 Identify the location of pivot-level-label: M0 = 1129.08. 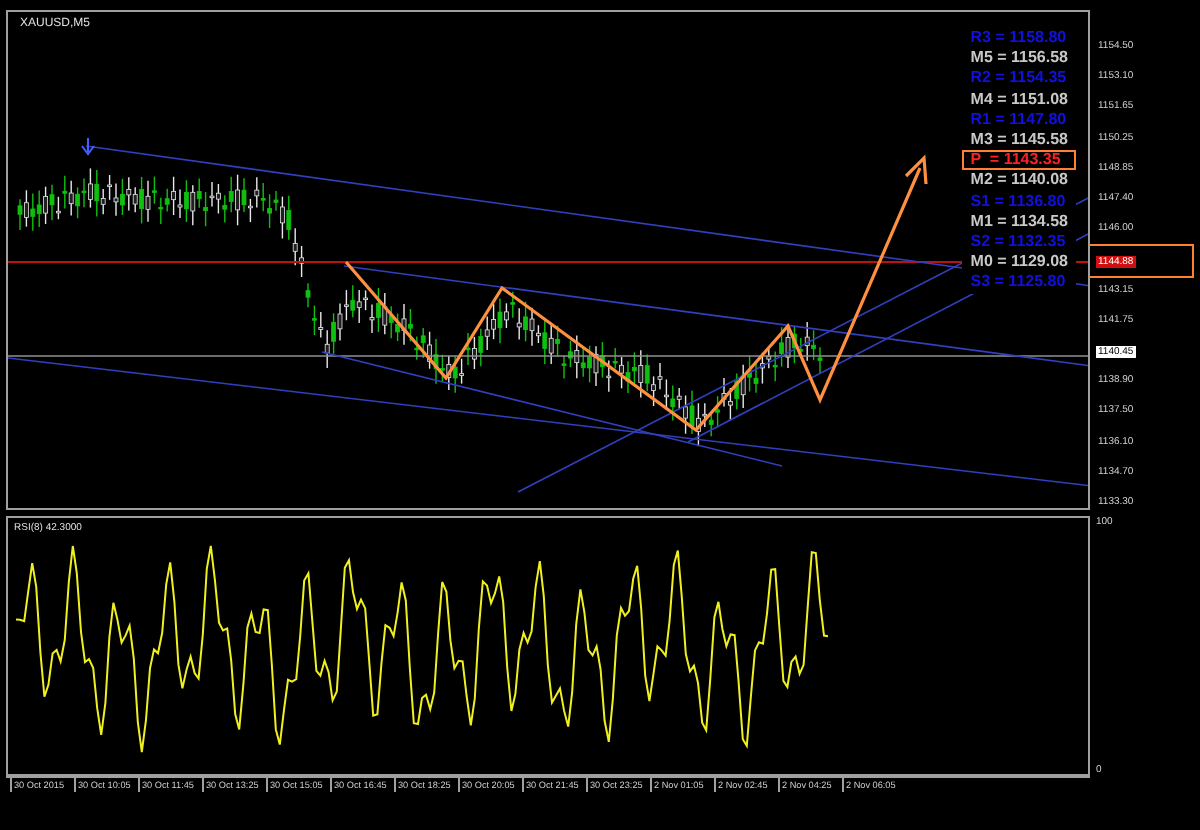
(1019, 262).